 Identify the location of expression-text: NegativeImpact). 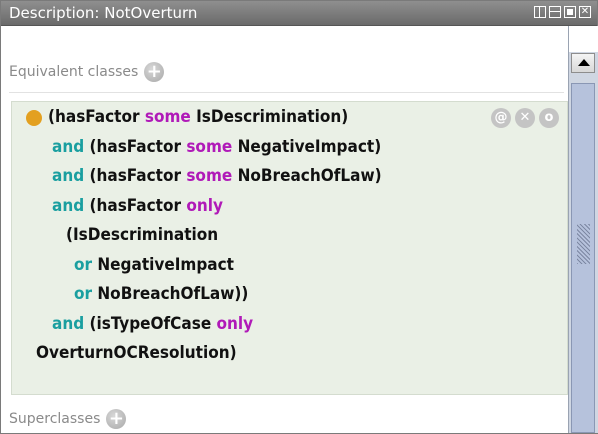
(307, 147).